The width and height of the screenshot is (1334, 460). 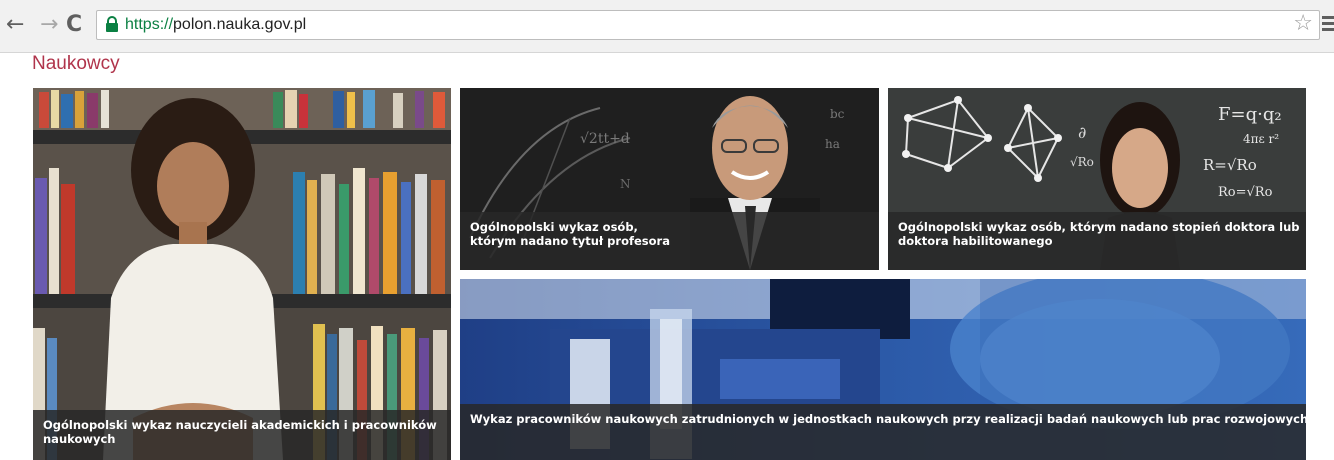 I want to click on address-bar: https://polon.nauka.gov.pl ☆, so click(x=708, y=25).